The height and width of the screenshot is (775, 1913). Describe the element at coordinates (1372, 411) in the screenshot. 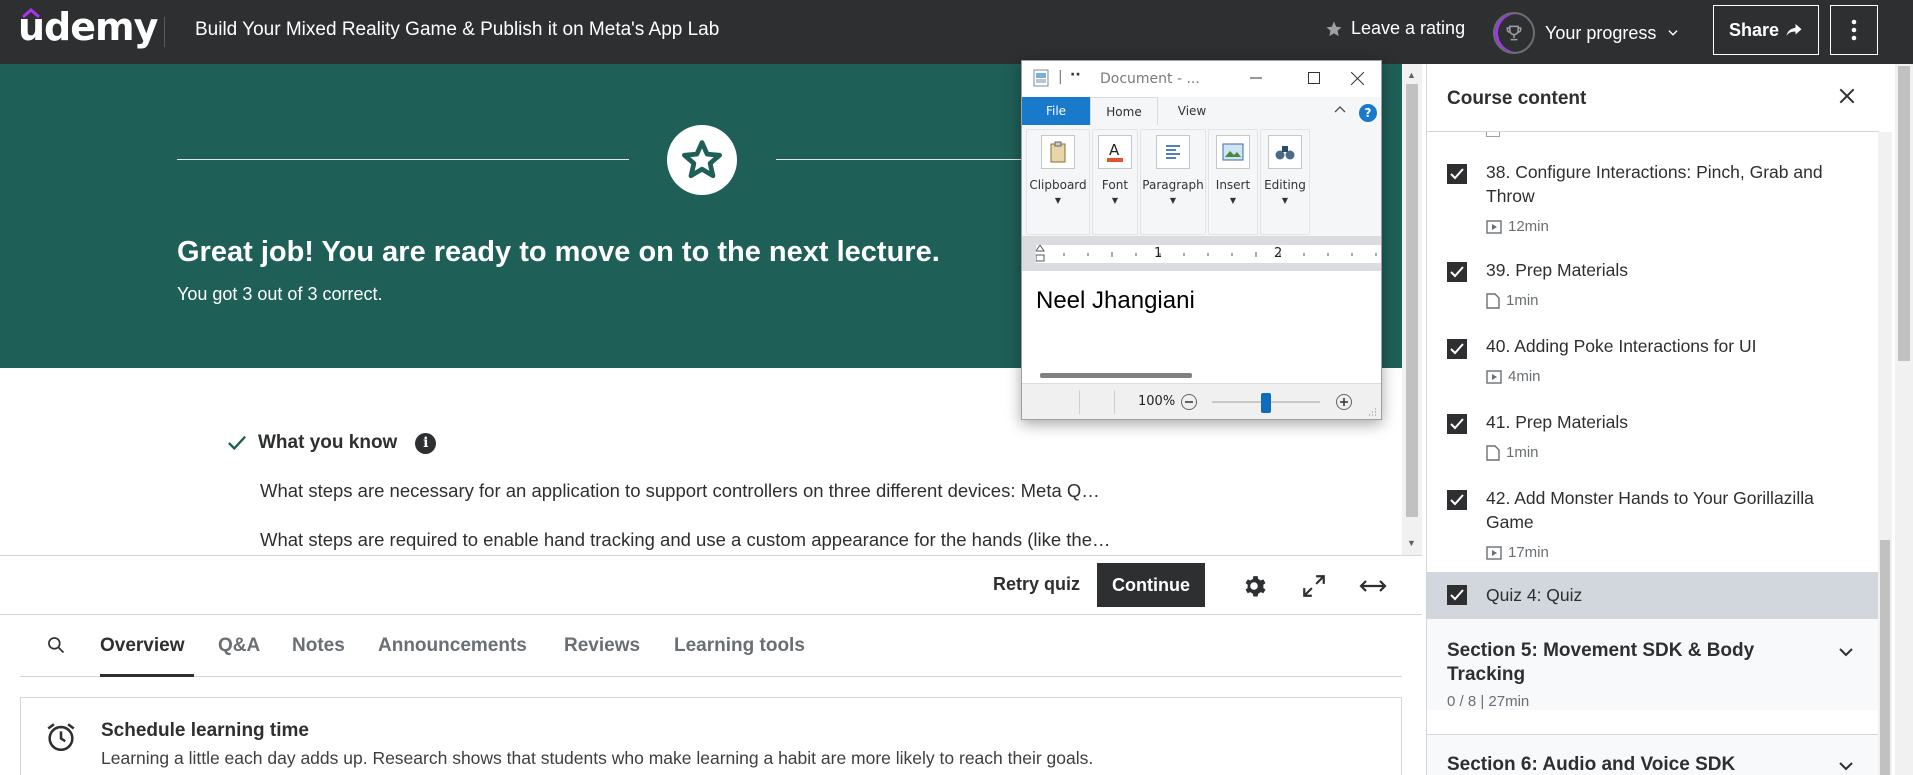

I see `resize-grip-icon` at that location.